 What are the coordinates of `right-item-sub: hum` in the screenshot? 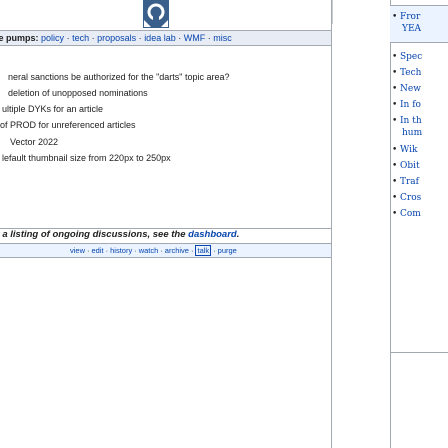 It's located at (412, 133).